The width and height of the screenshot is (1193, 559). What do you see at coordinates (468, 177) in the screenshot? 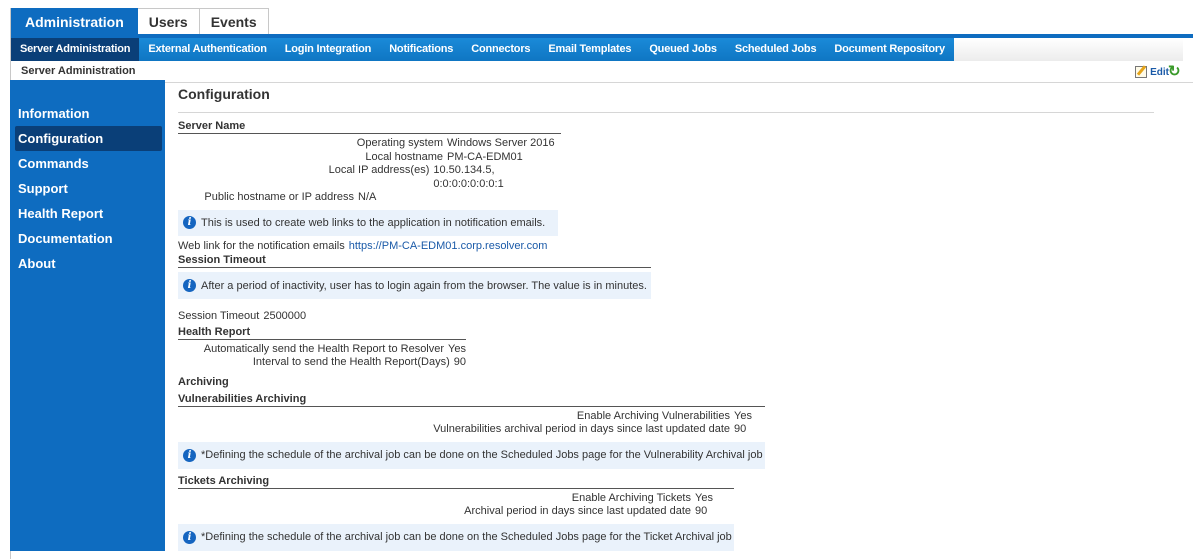
I see `ip-value: 10.50.134.5, 0:0:0:0:0:0:0:1` at bounding box center [468, 177].